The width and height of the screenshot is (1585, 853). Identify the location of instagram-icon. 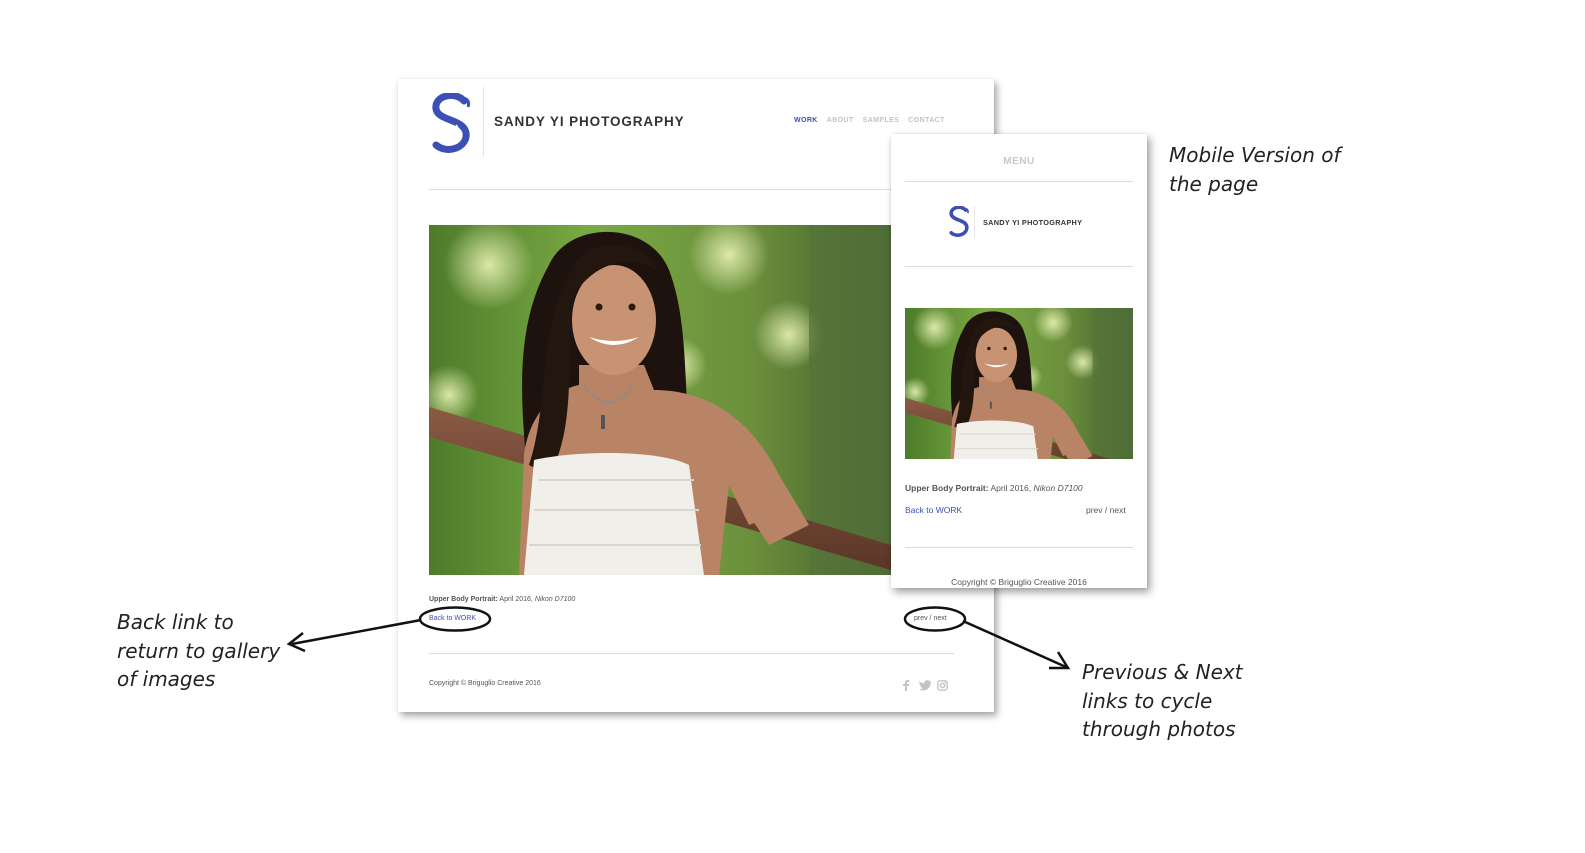
(942, 684).